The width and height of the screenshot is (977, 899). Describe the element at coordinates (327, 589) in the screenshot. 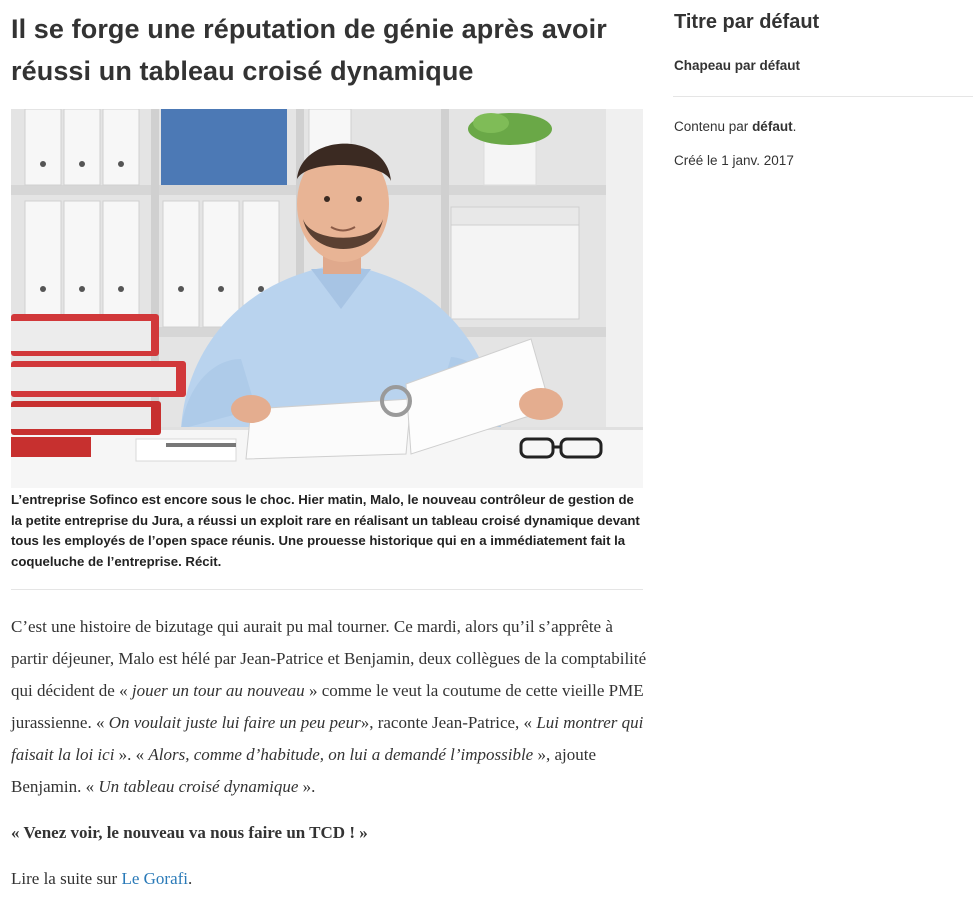

I see `divider` at that location.